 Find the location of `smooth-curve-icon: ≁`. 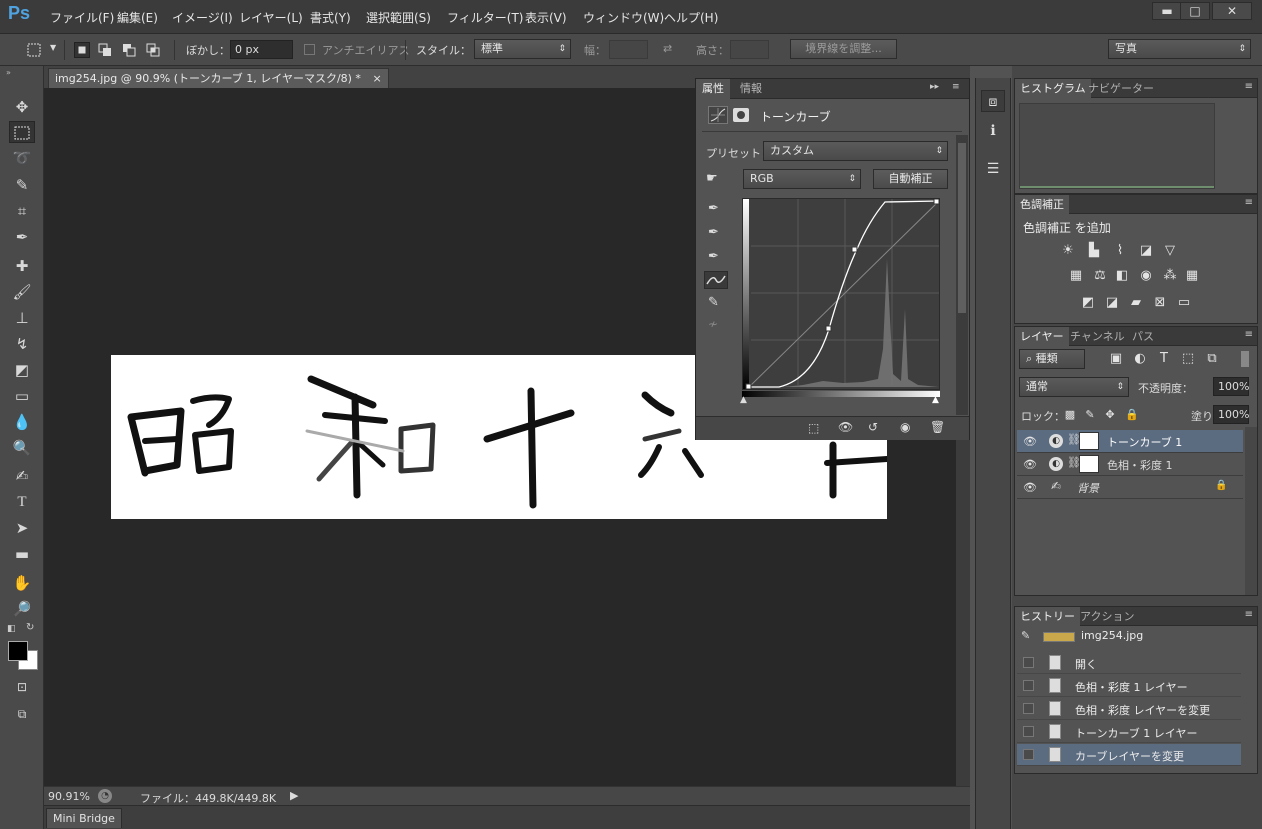

smooth-curve-icon: ≁ is located at coordinates (713, 324).